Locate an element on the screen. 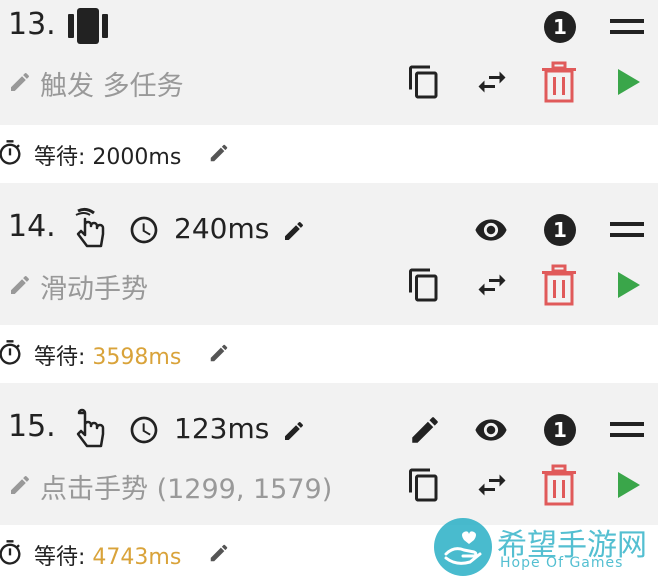 The height and width of the screenshot is (580, 658). swipe-gesture-icon is located at coordinates (90, 227).